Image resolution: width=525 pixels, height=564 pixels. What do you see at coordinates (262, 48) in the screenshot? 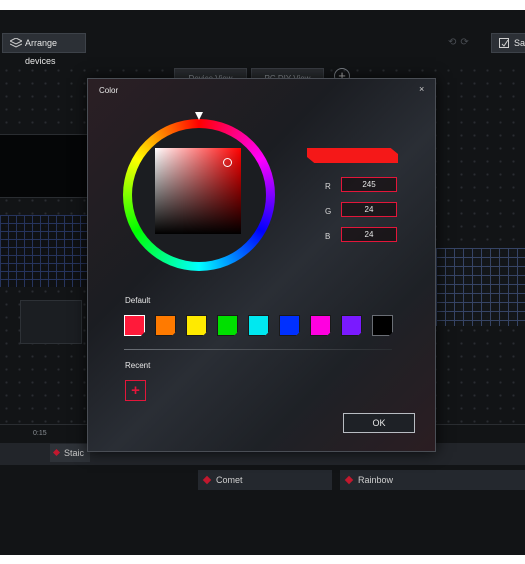
I see `top-toolbar: Arrange devices ⟲⟳ Sav` at bounding box center [262, 48].